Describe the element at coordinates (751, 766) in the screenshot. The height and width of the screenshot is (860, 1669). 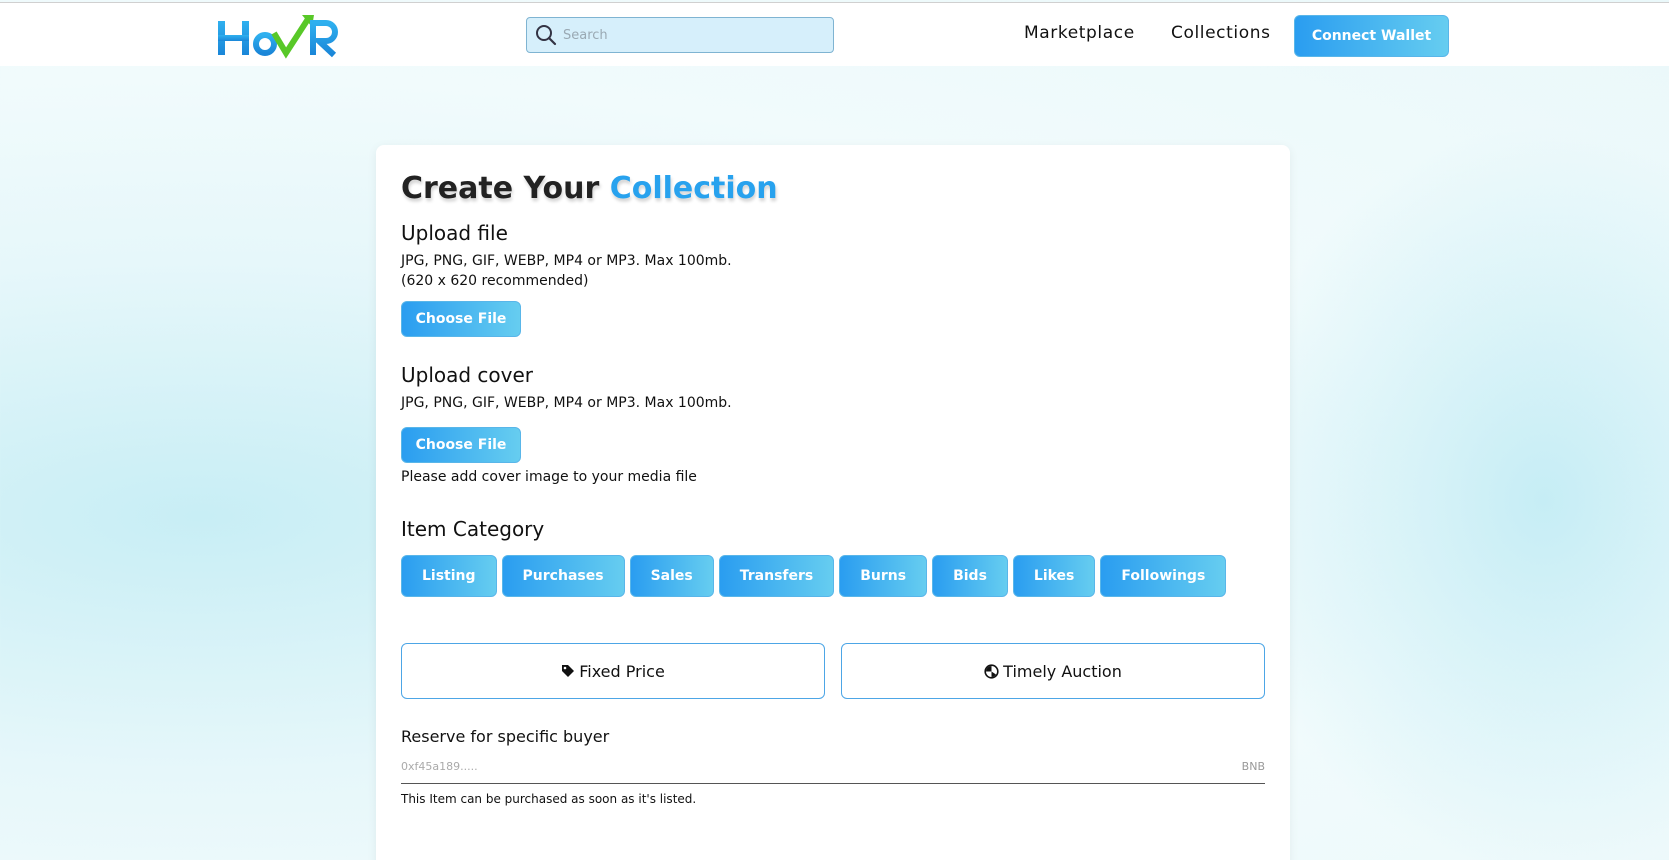
I see `reserve-address-input` at that location.